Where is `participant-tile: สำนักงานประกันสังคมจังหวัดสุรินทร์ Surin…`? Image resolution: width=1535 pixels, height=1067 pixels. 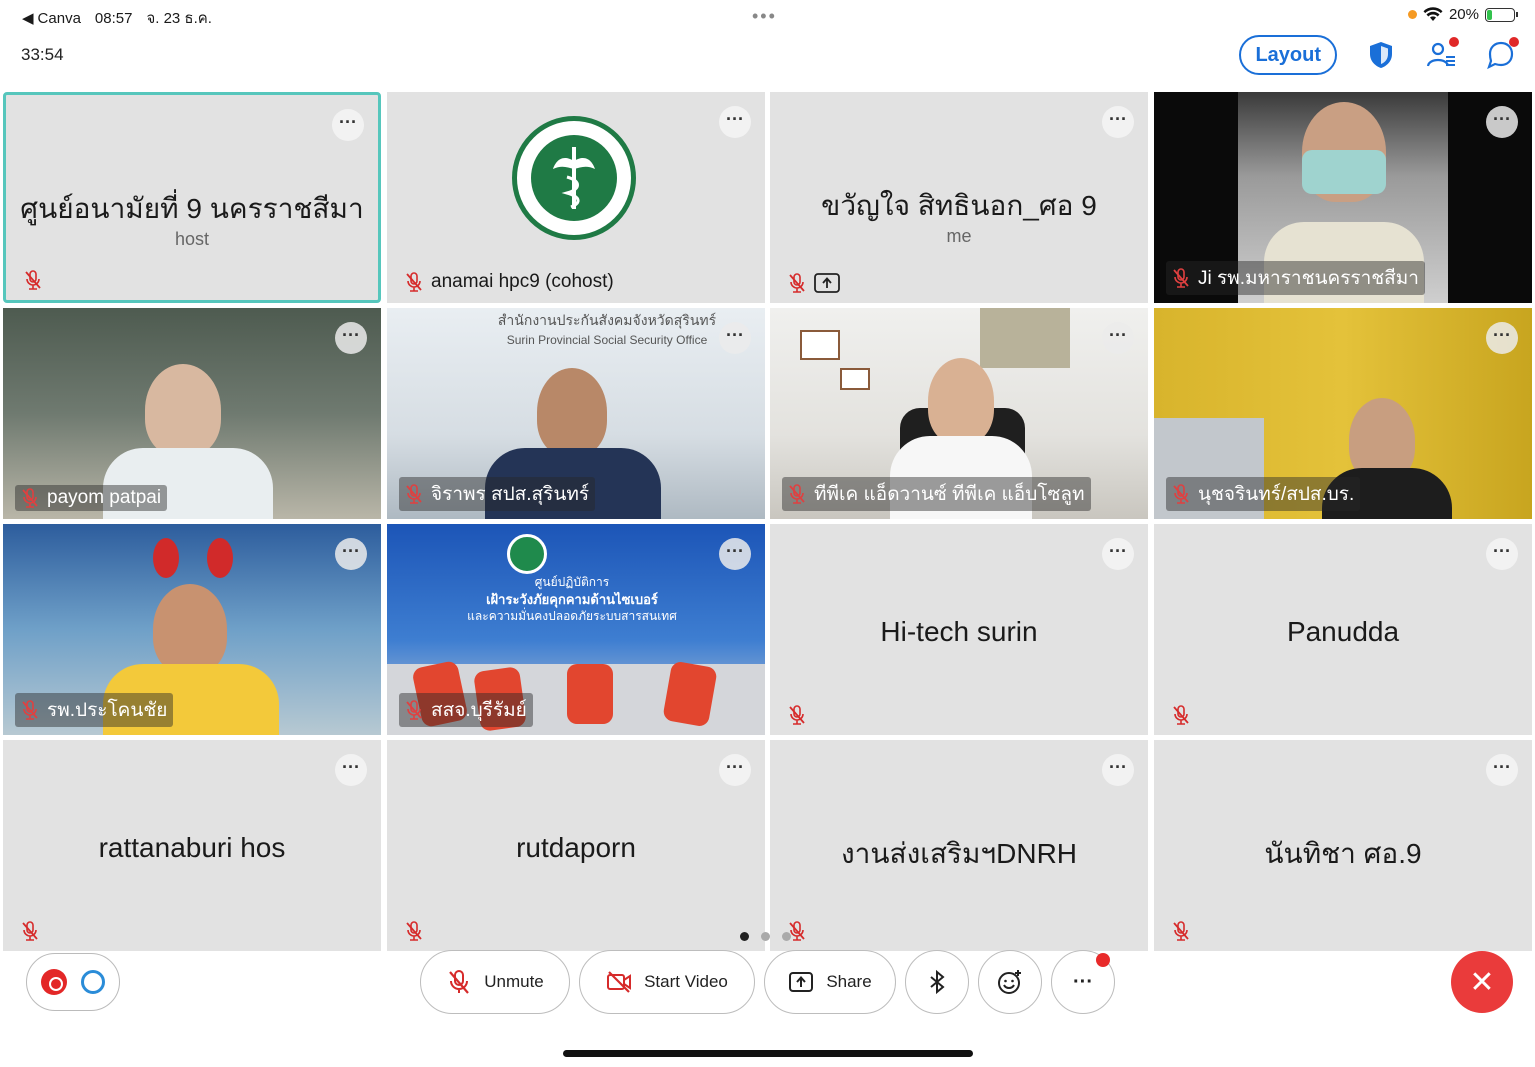 participant-tile: สำนักงานประกันสังคมจังหวัดสุรินทร์ Surin… is located at coordinates (576, 413).